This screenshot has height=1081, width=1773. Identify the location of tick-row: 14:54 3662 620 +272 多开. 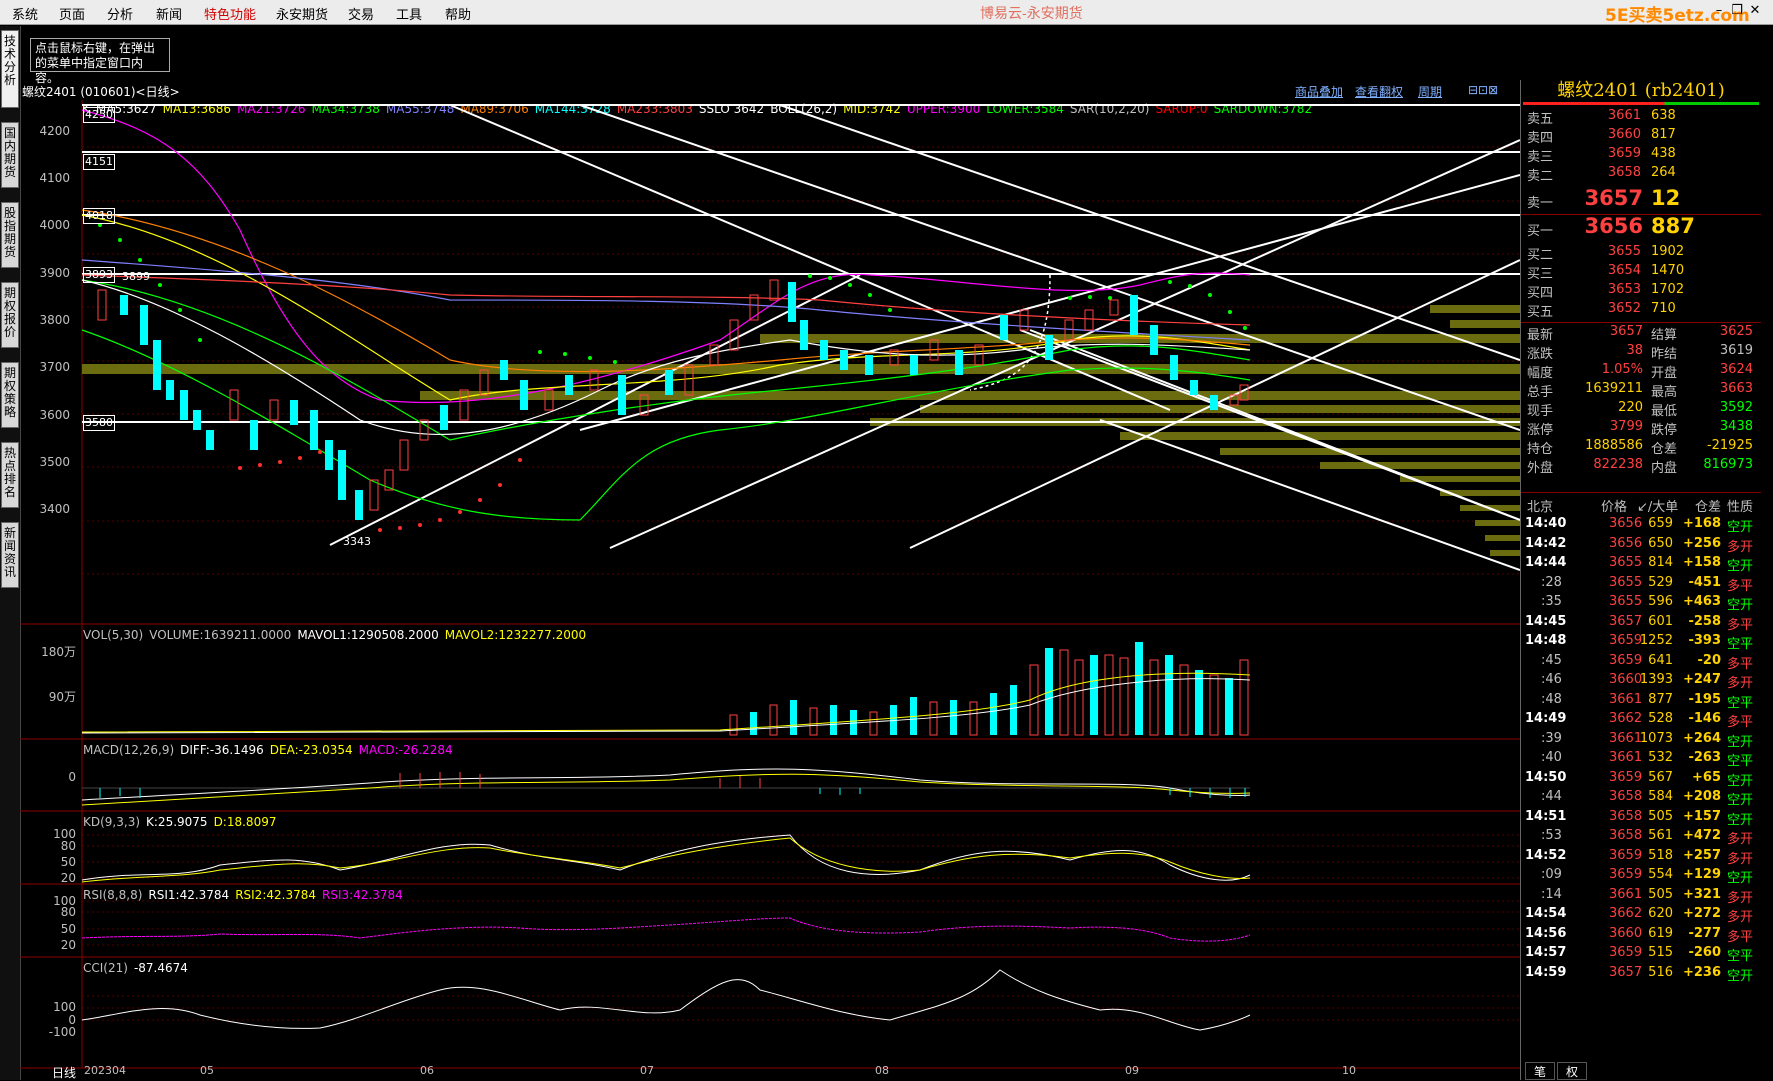
(1641, 916).